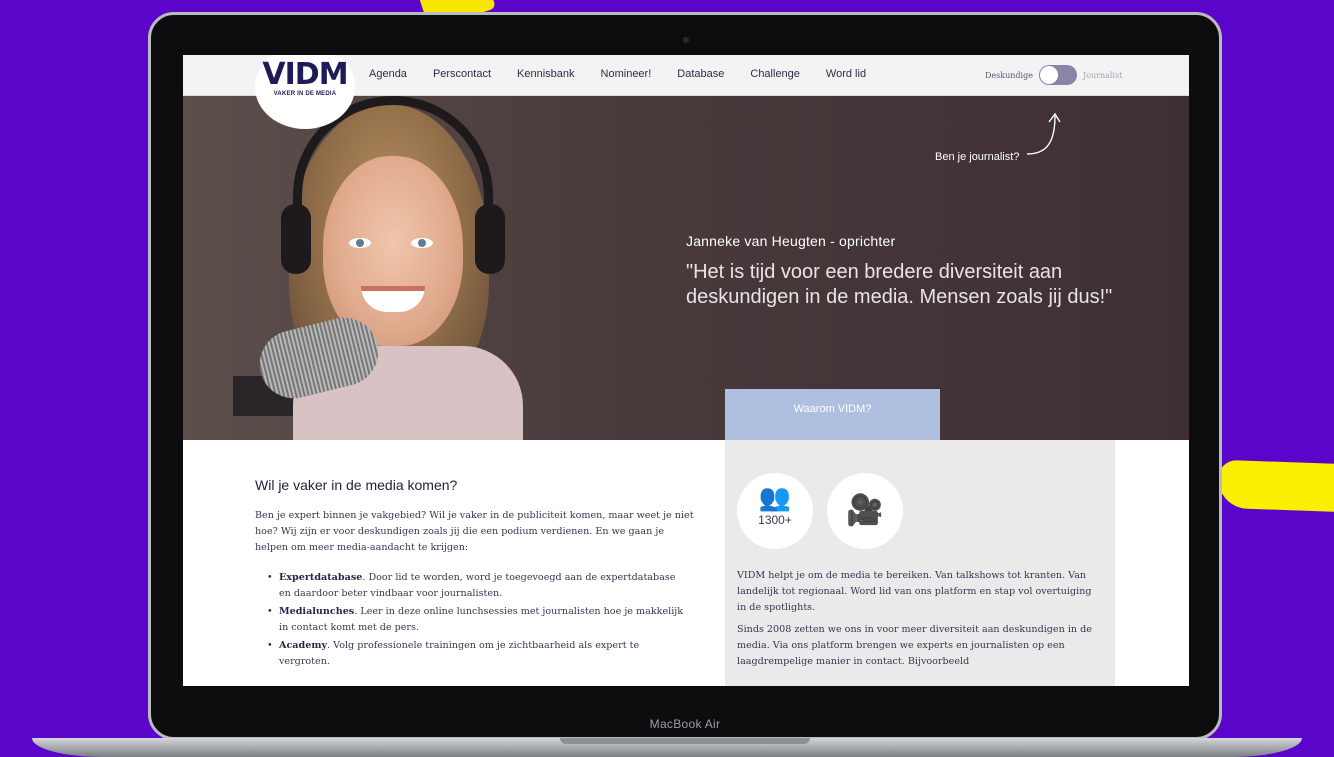  What do you see at coordinates (1043, 133) in the screenshot?
I see `curved-arrow-icon` at bounding box center [1043, 133].